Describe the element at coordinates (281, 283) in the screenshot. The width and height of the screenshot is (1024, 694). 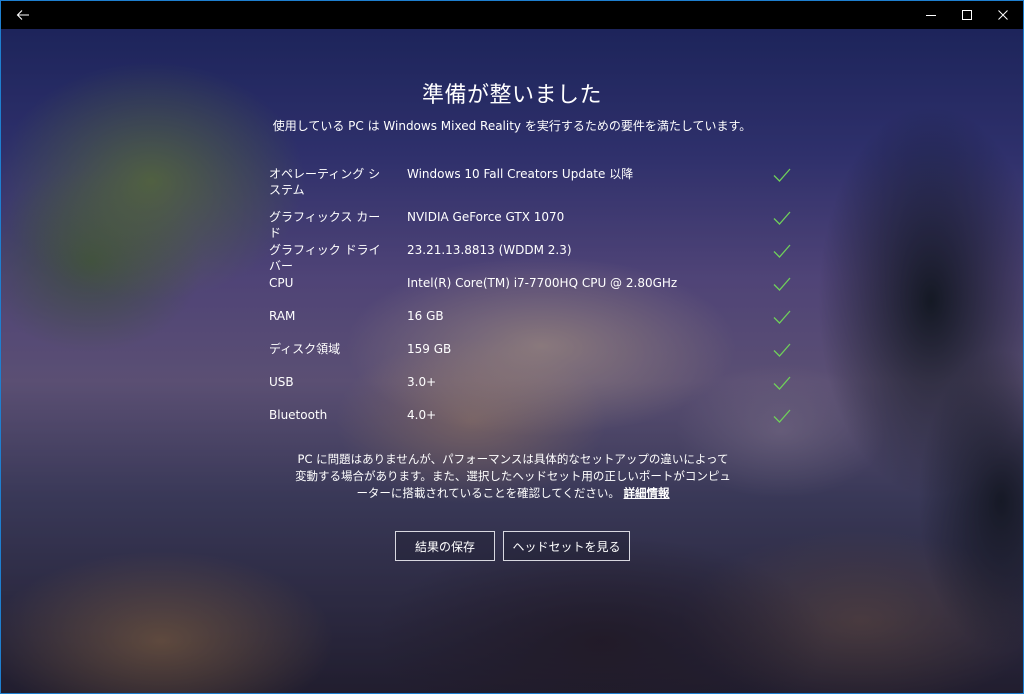
I see `requirement-label: CPU` at that location.